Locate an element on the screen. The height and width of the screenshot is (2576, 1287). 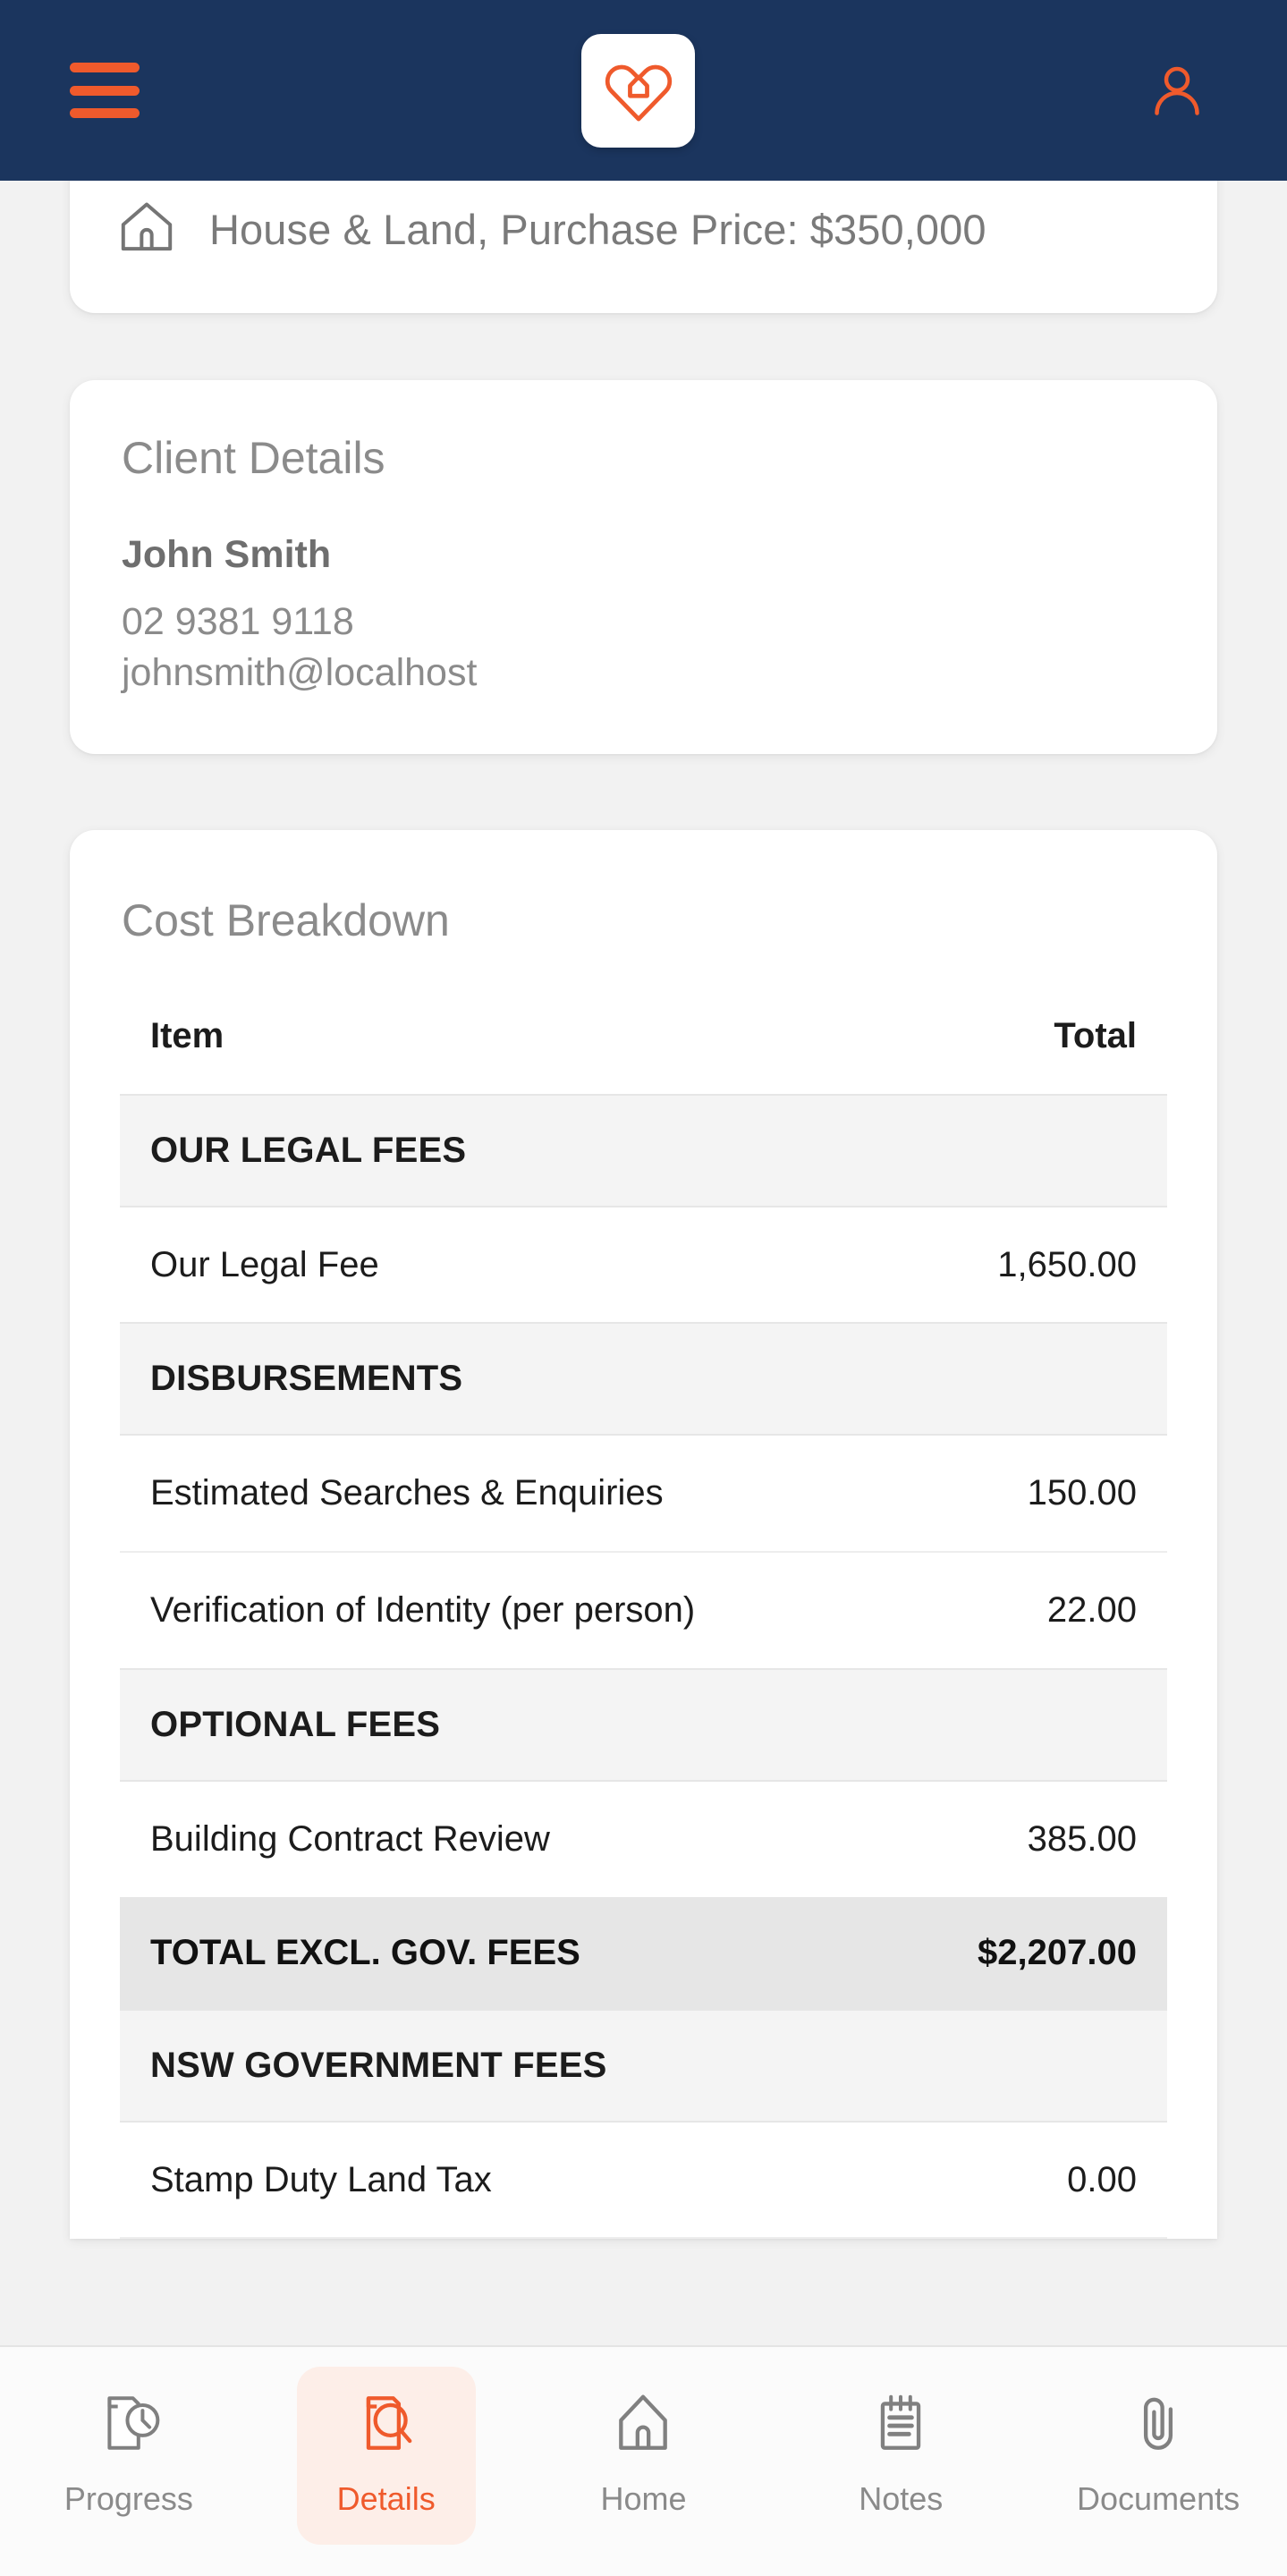
cost-total-label: TOTAL EXCL. GOV. FEES is located at coordinates (476, 1953).